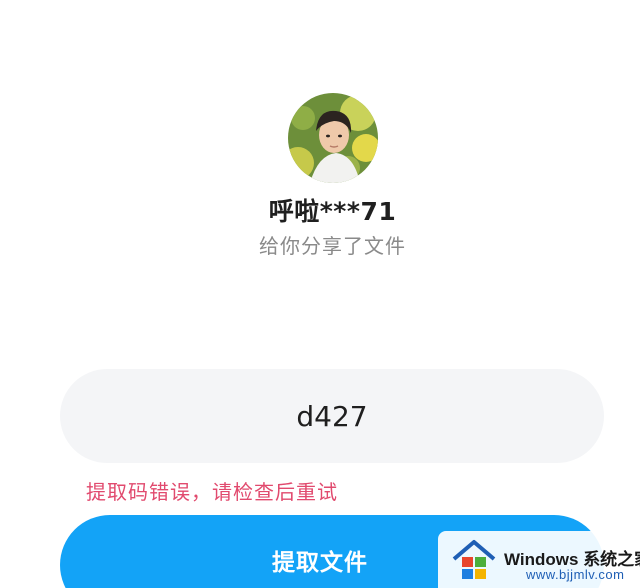  What do you see at coordinates (539, 559) in the screenshot?
I see `watermark: Windows 系统之家 www.bjjmlv.com` at bounding box center [539, 559].